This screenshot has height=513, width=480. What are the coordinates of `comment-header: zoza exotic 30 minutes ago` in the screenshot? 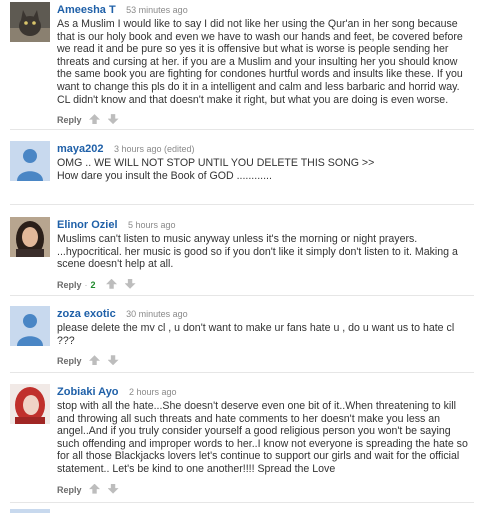 It's located at (265, 313).